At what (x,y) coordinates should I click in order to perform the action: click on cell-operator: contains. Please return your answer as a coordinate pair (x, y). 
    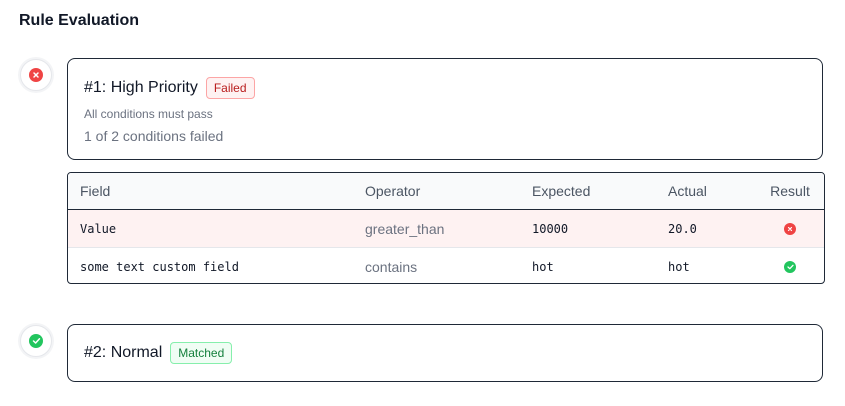
    Looking at the image, I should click on (391, 266).